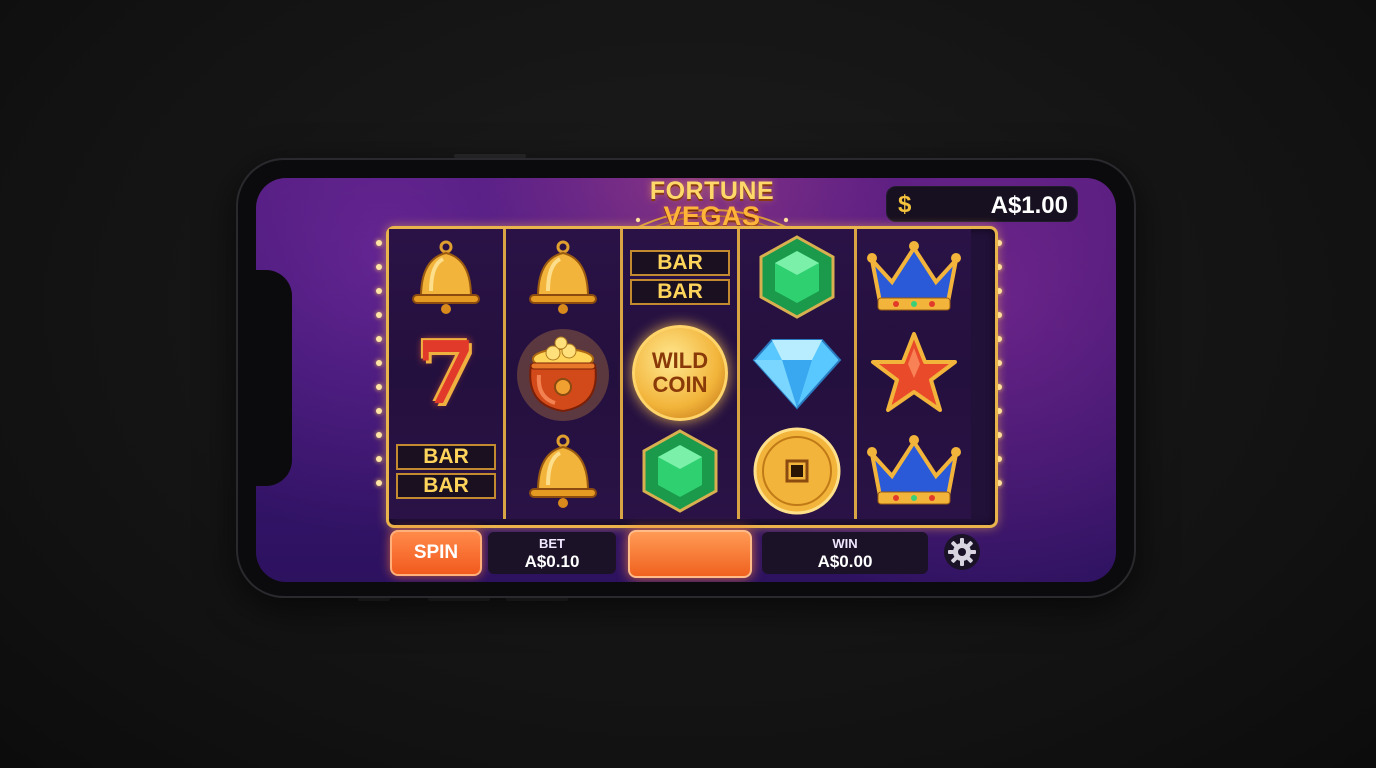 The width and height of the screenshot is (1376, 768). I want to click on reel-3: BAR BAR WILD COIN, so click(681, 374).